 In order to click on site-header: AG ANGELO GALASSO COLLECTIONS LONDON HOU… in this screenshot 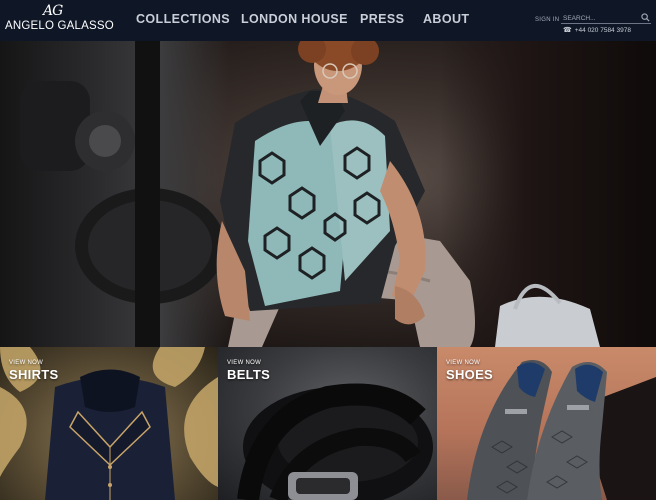, I will do `click(328, 20)`.